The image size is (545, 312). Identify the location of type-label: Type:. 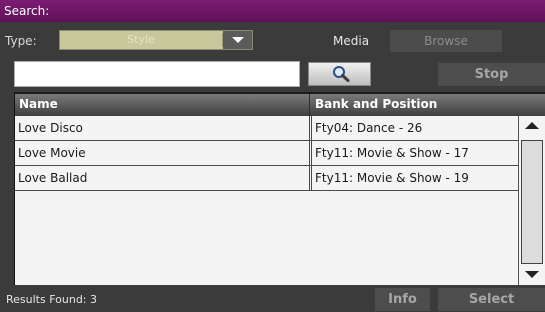
(21, 41).